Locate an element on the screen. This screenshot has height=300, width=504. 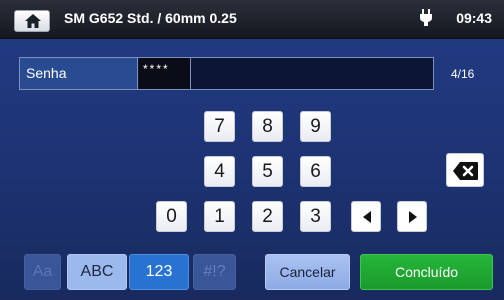
mode-case-button: Aa is located at coordinates (42, 272).